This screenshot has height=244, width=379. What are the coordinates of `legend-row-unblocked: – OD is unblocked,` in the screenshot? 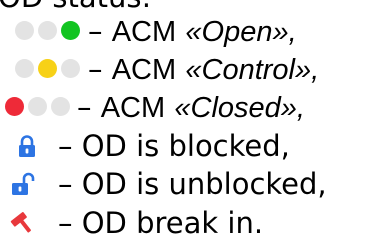 It's located at (189, 184).